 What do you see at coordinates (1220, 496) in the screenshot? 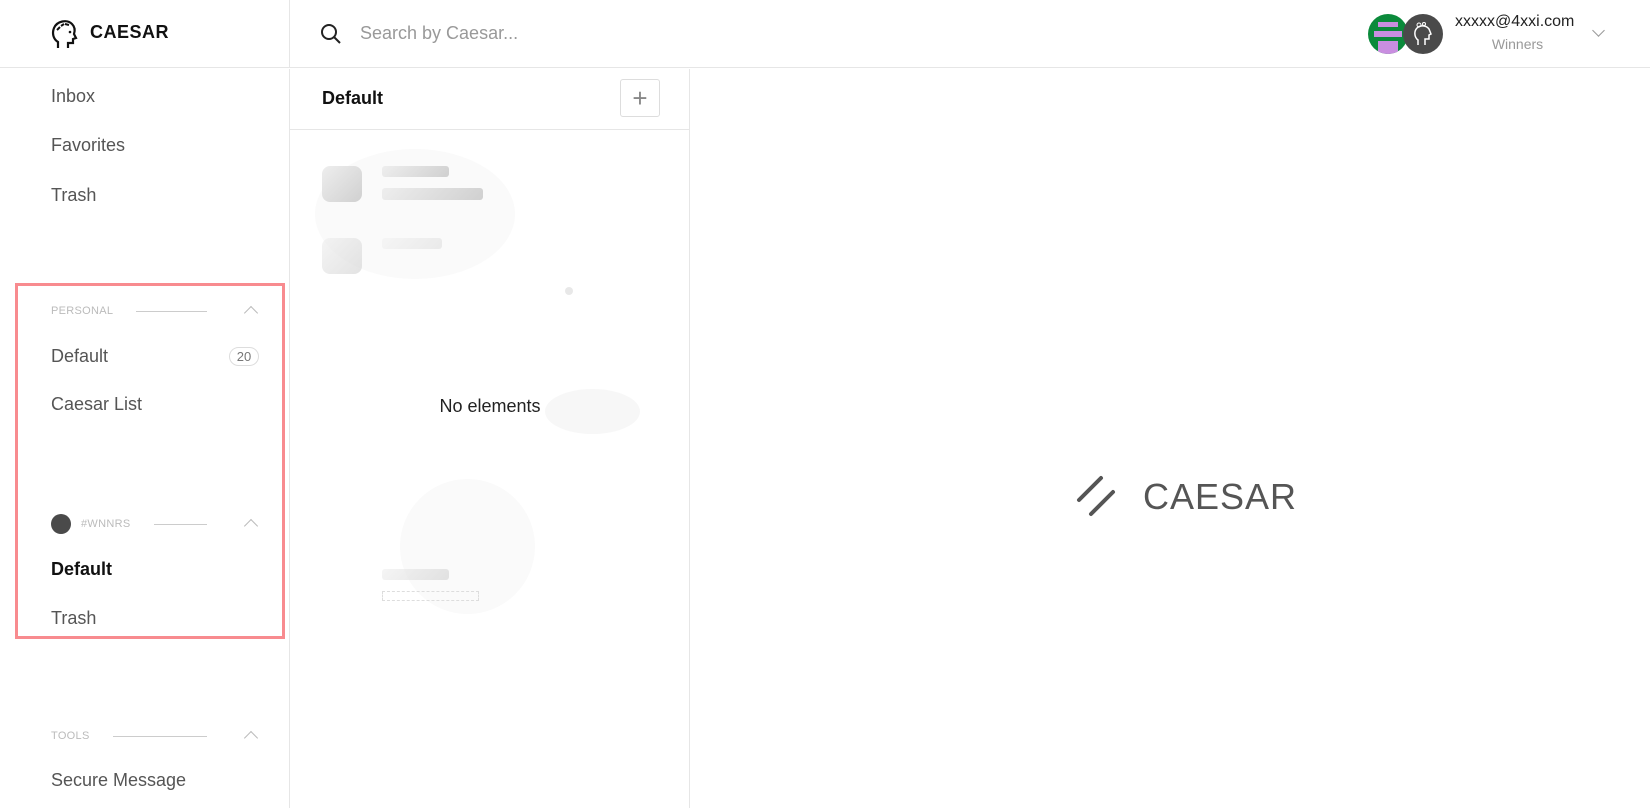
I see `main-logo-text: CAESAR` at bounding box center [1220, 496].